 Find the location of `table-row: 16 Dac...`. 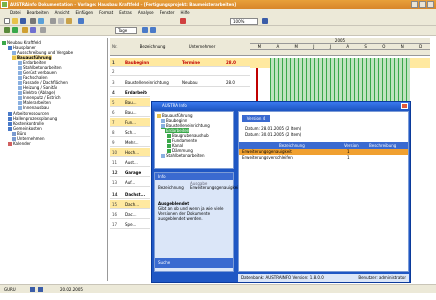

table-row: 16 Dac... is located at coordinates (130, 214).